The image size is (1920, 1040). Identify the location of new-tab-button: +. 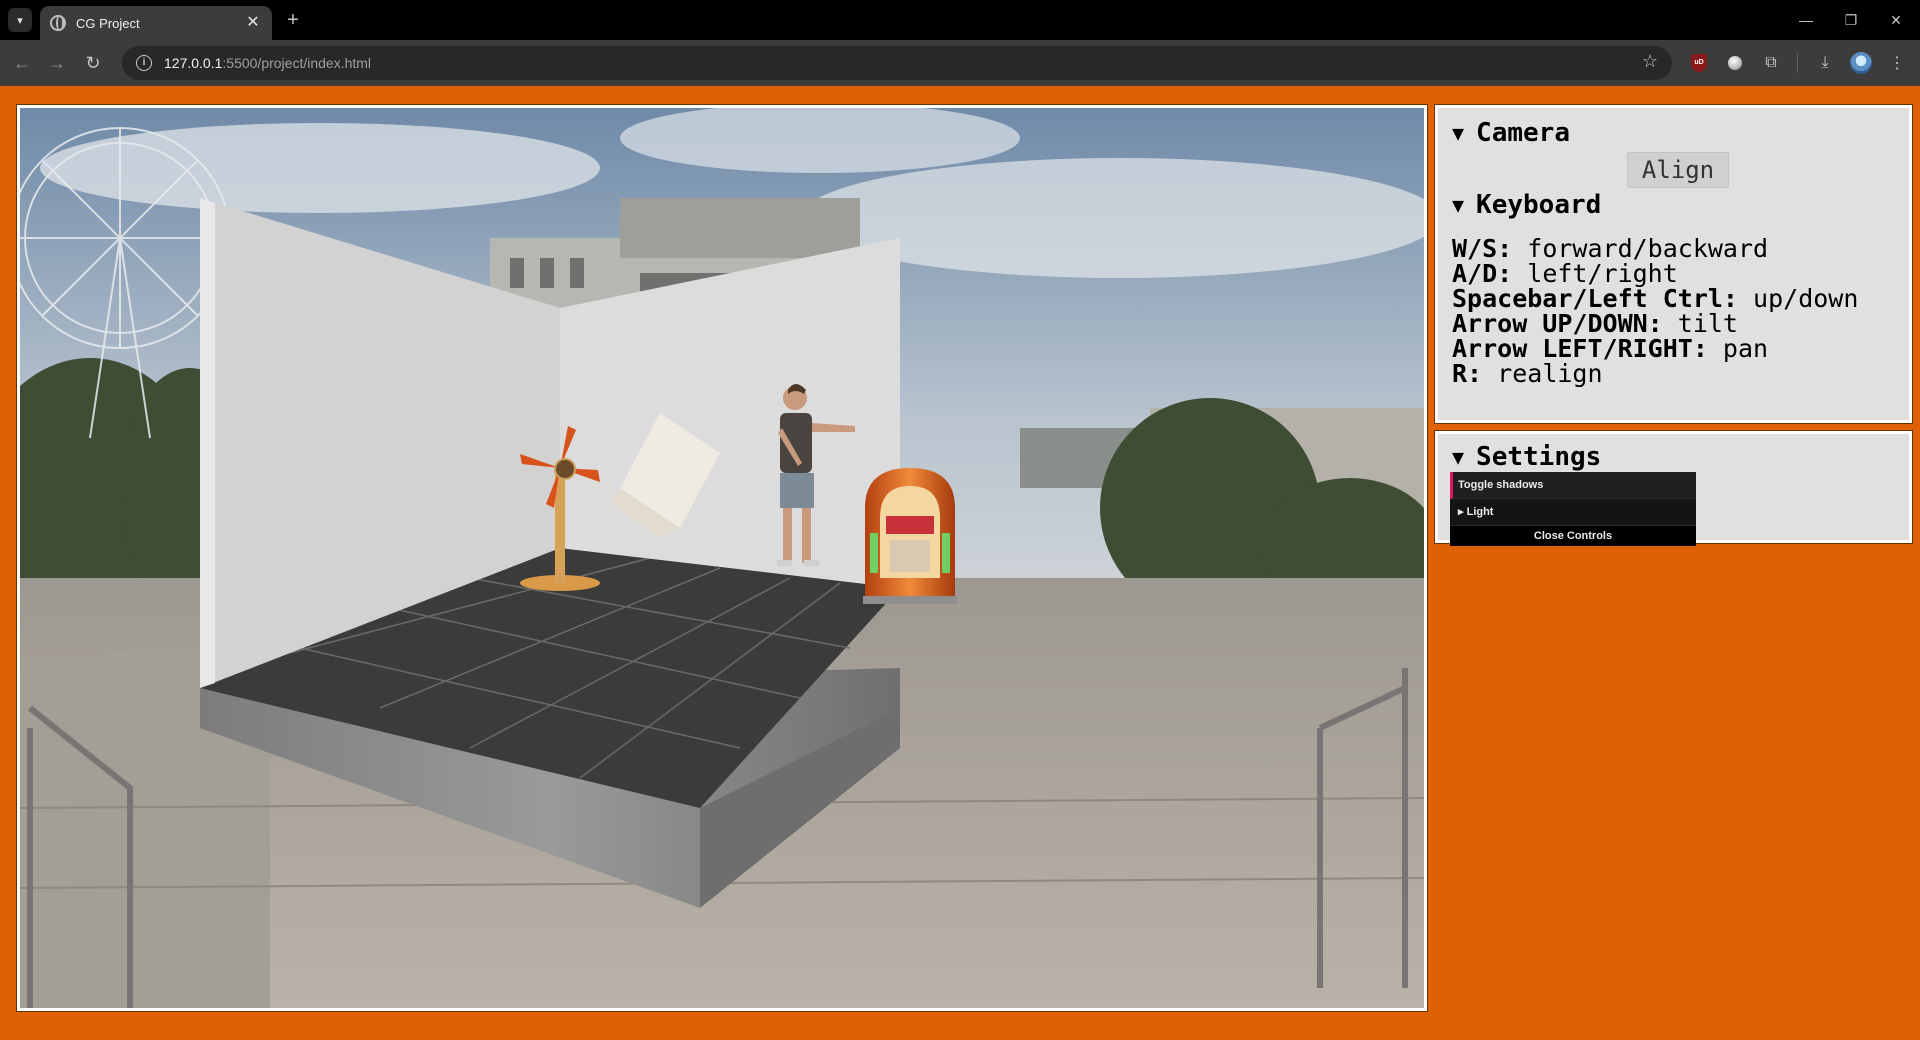
(293, 20).